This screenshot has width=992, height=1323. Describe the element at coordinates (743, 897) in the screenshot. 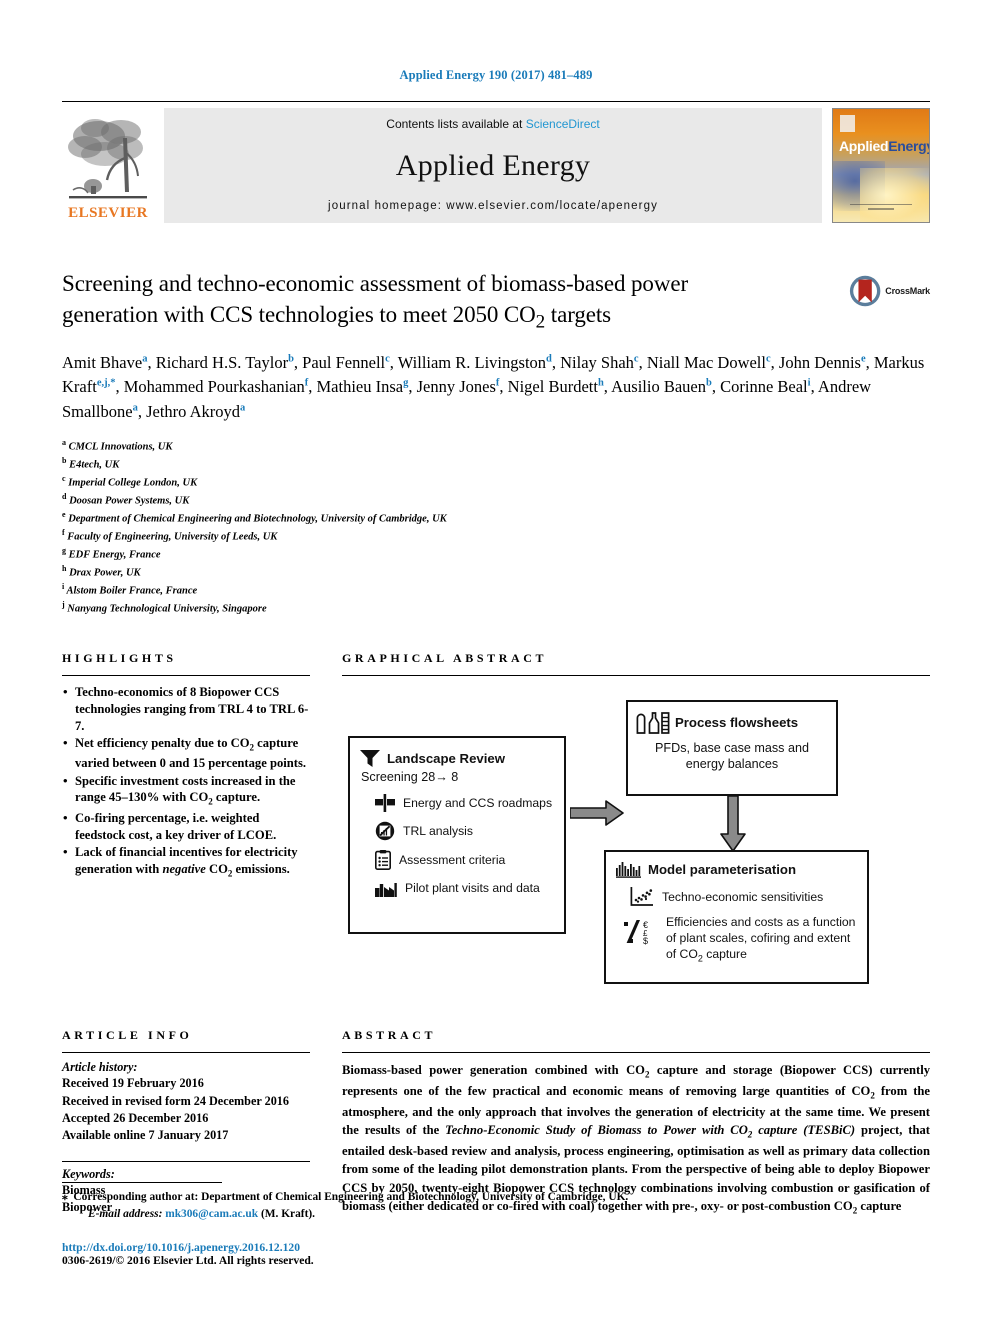

I see `model-row-sensitivities: Techno-economic sensitivities` at that location.